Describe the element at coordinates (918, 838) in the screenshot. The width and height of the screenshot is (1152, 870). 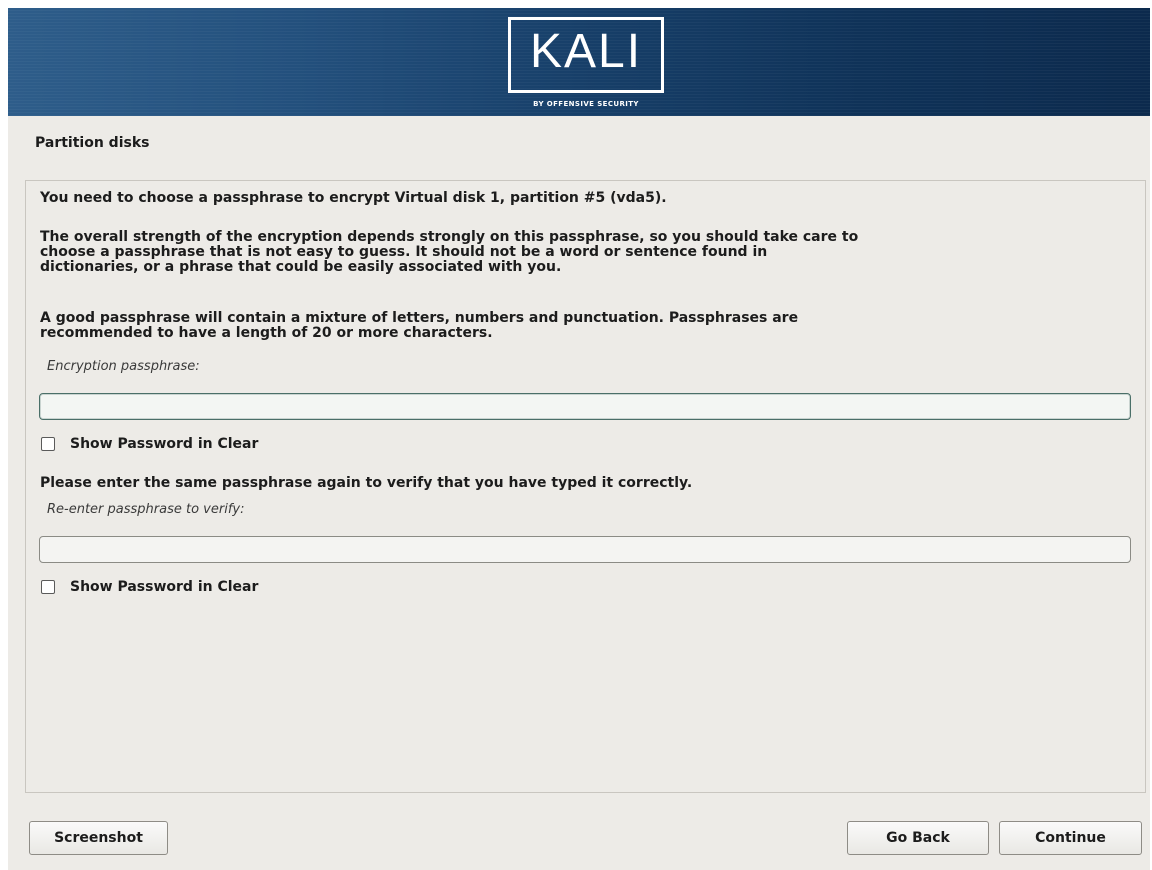
I see `go-back-button: Go Back` at that location.